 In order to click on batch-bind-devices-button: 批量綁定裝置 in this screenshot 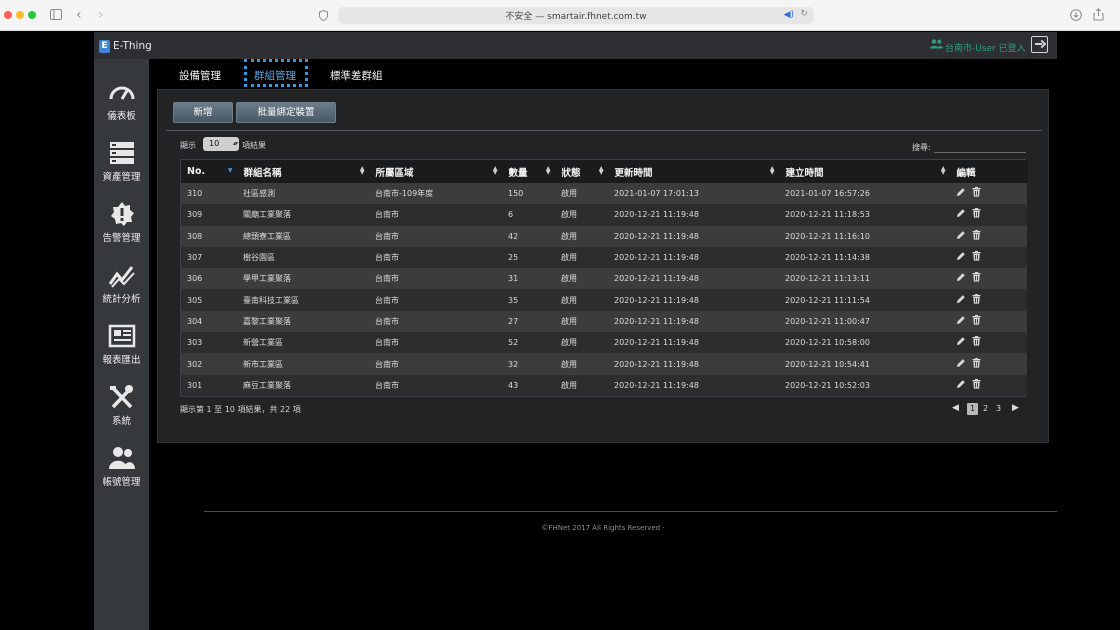, I will do `click(286, 112)`.